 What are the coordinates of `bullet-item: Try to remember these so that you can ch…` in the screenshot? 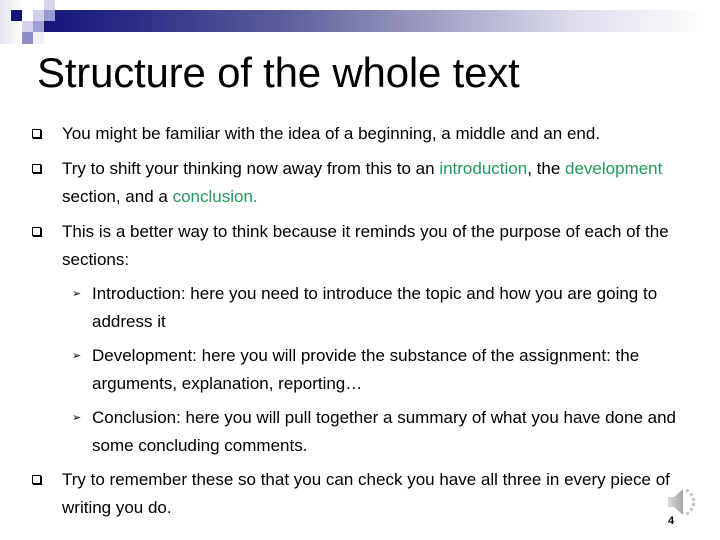 It's located at (372, 494).